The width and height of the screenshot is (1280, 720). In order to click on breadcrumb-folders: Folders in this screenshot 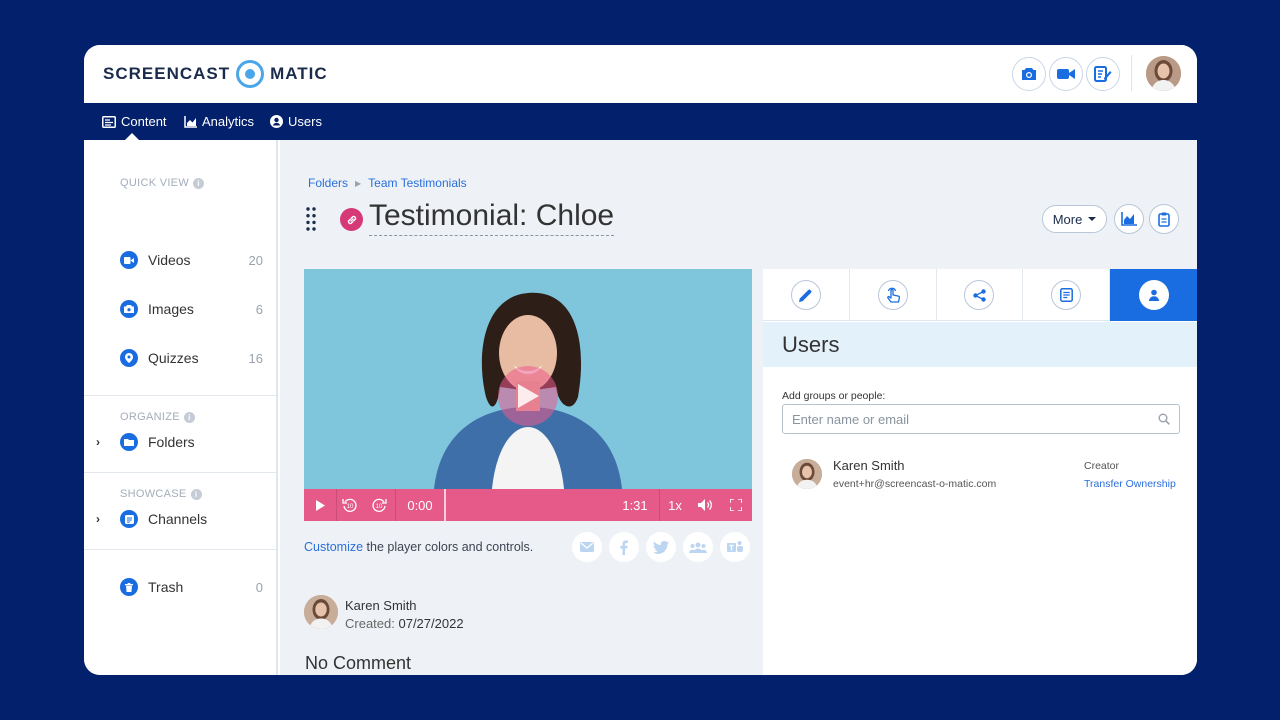, I will do `click(328, 183)`.